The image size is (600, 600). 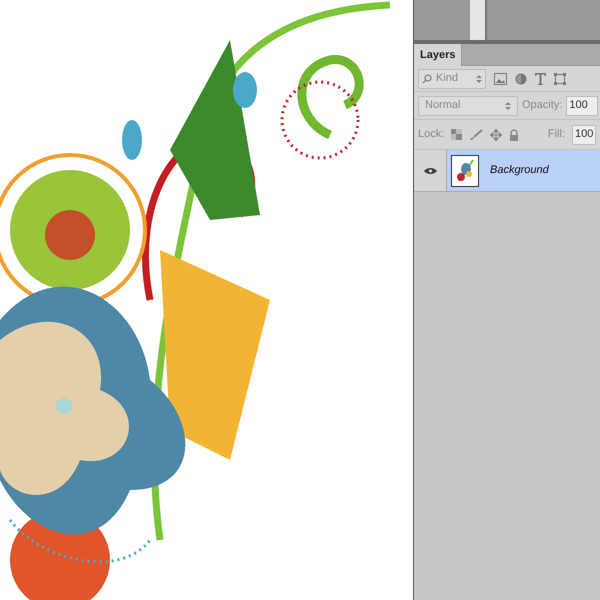 I want to click on checkerboard-icon, so click(x=456, y=134).